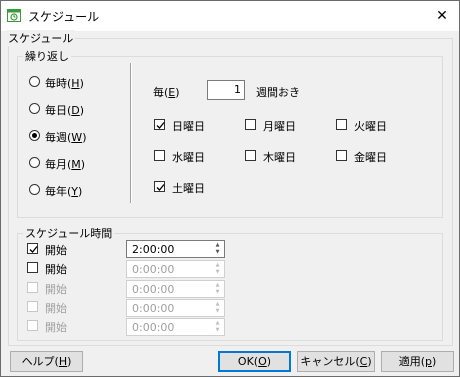  Describe the element at coordinates (69, 233) in the screenshot. I see `time-group-label: スケジュール時間` at that location.